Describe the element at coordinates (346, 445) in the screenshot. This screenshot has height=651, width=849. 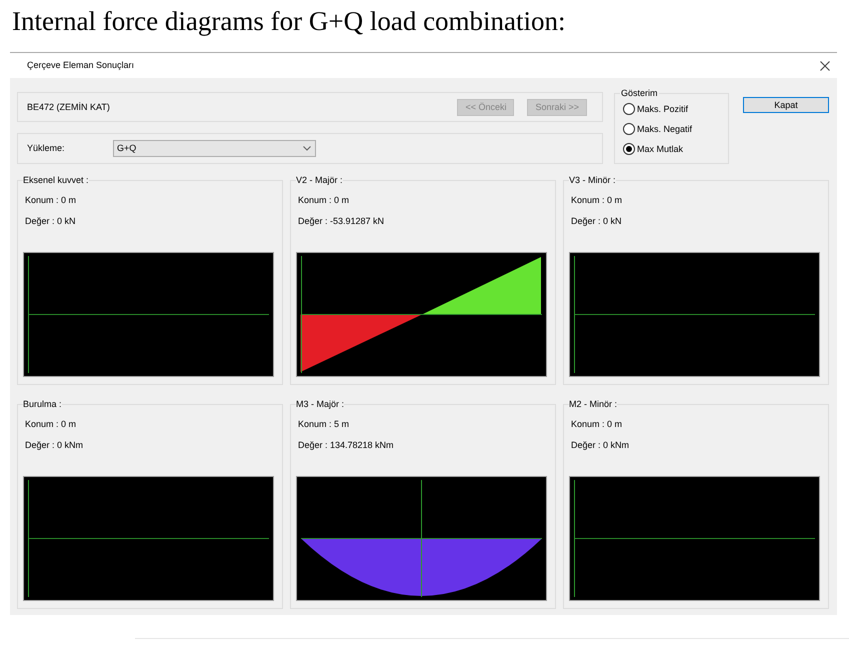
I see `value-text: Değer : 134.78218 kNm` at that location.